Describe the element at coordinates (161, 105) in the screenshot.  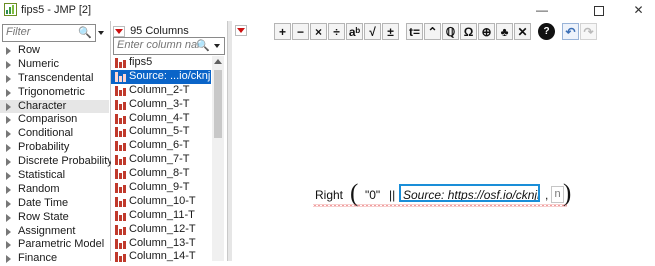
I see `column-item: Column_3-T` at that location.